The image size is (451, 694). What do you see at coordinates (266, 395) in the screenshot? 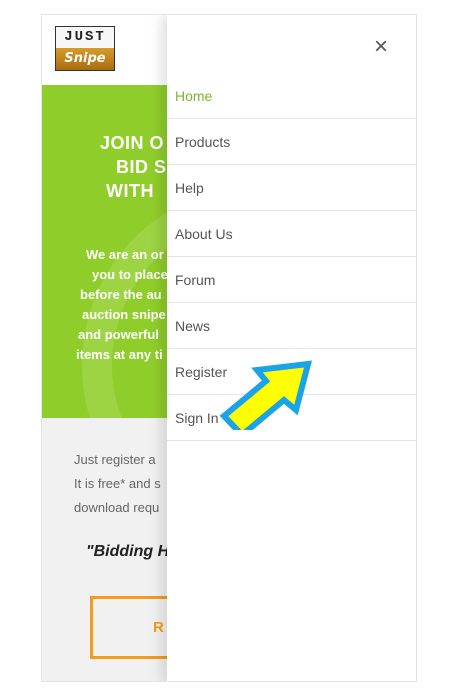
I see `pointer-arrow-icon` at bounding box center [266, 395].